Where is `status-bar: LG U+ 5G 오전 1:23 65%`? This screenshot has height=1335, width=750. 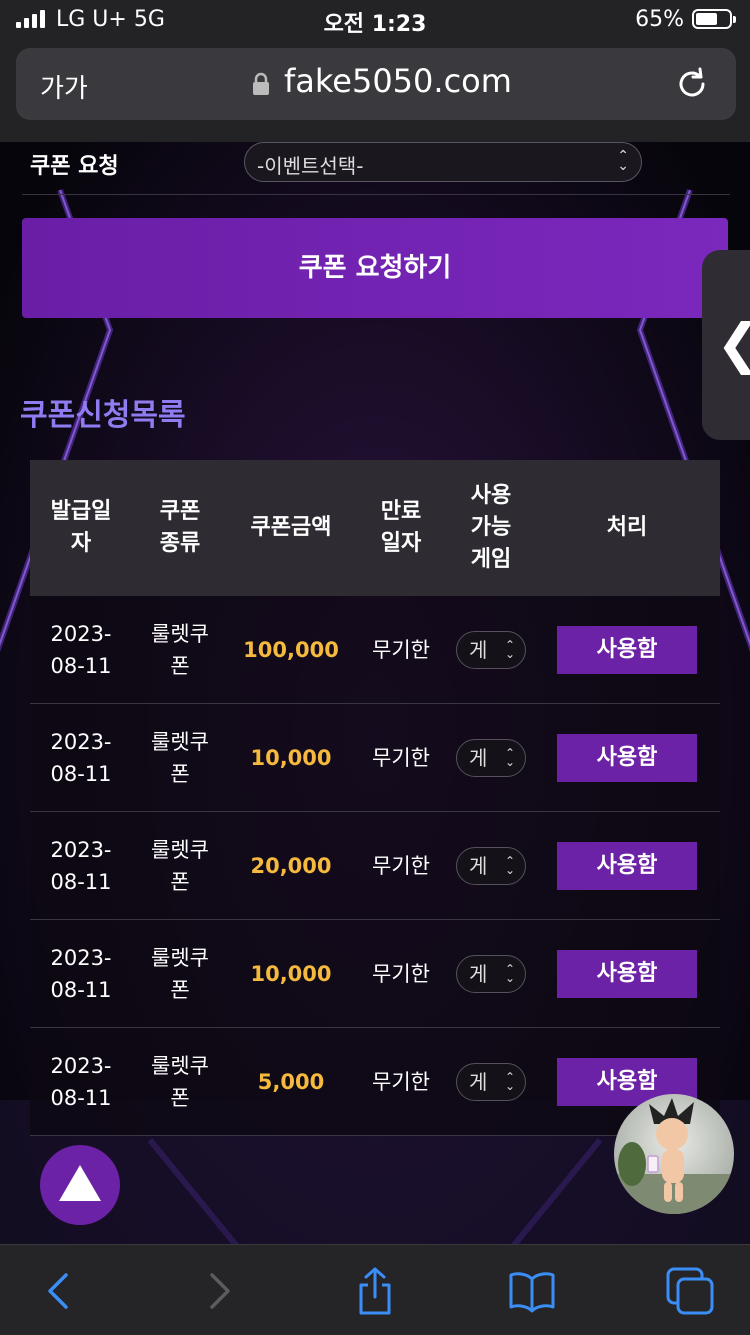
status-bar: LG U+ 5G 오전 1:23 65% is located at coordinates (375, 20).